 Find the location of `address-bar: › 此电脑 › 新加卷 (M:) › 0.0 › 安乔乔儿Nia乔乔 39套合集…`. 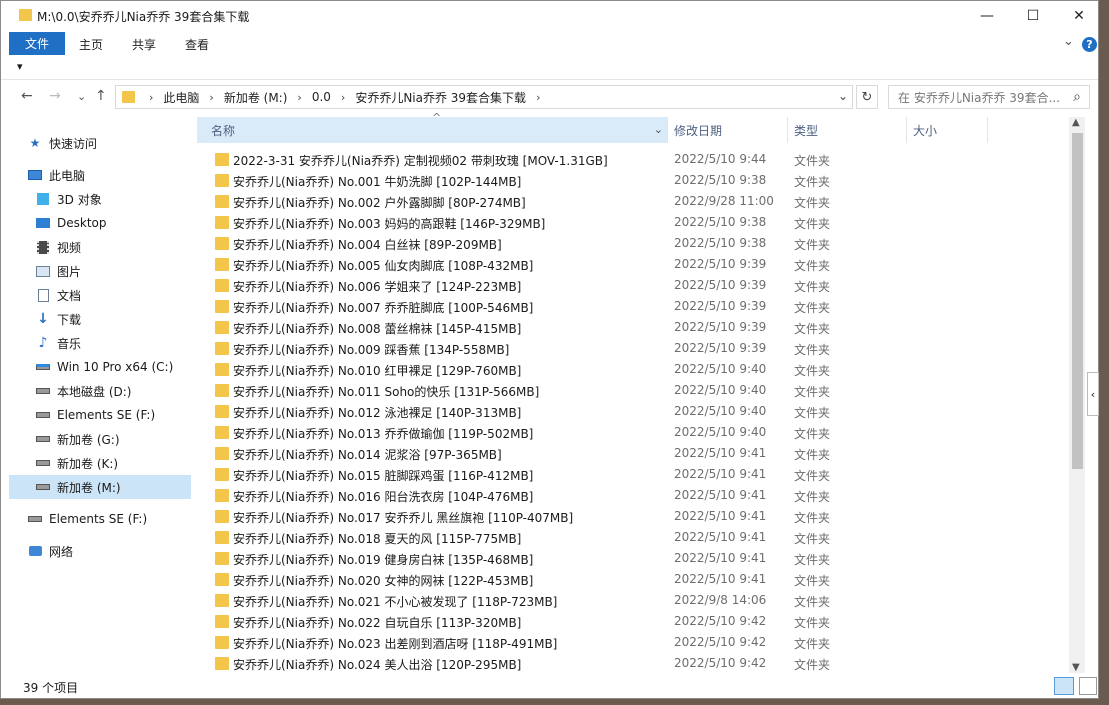

address-bar: › 此电脑 › 新加卷 (M:) › 0.0 › 安乔乔儿Nia乔乔 39套合集… is located at coordinates (484, 97).